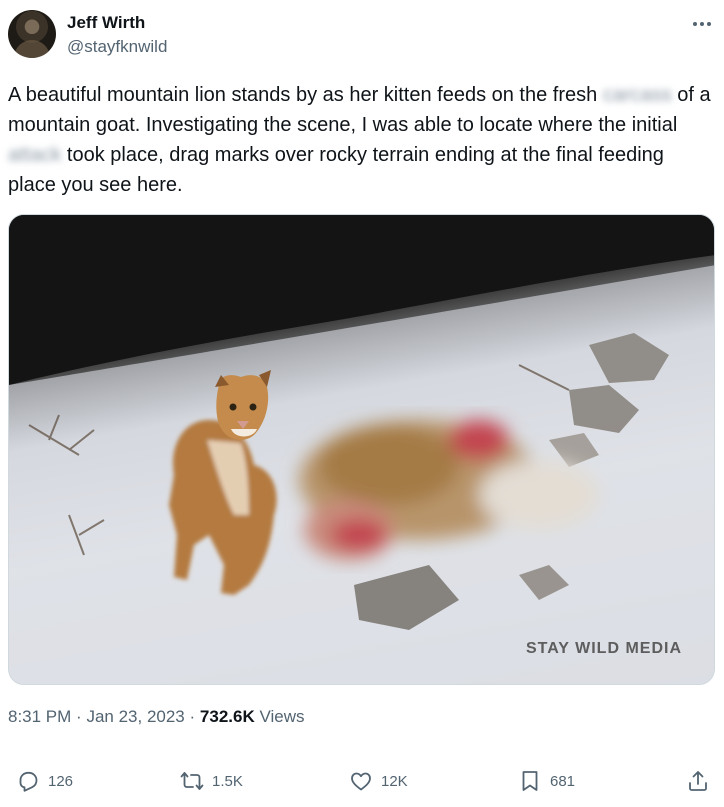  Describe the element at coordinates (44, 781) in the screenshot. I see `reply-button: 126` at that location.